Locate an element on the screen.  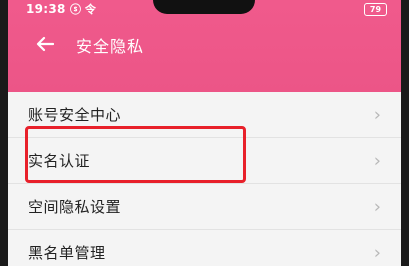
camera-notch is located at coordinates (204, 7).